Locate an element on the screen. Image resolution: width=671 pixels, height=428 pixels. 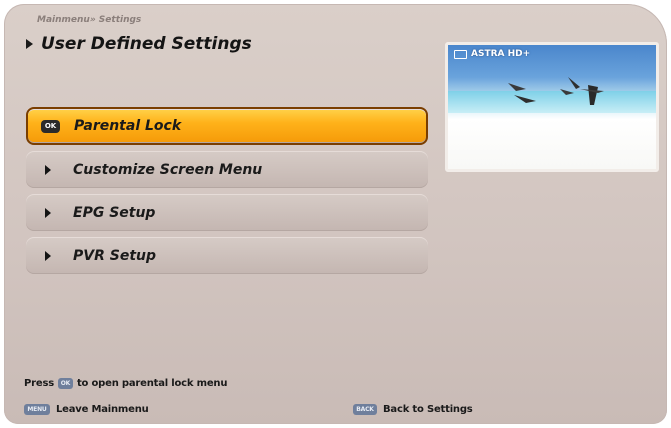
menu-item-customize-screen-menu: Customize Screen Menu is located at coordinates (227, 169).